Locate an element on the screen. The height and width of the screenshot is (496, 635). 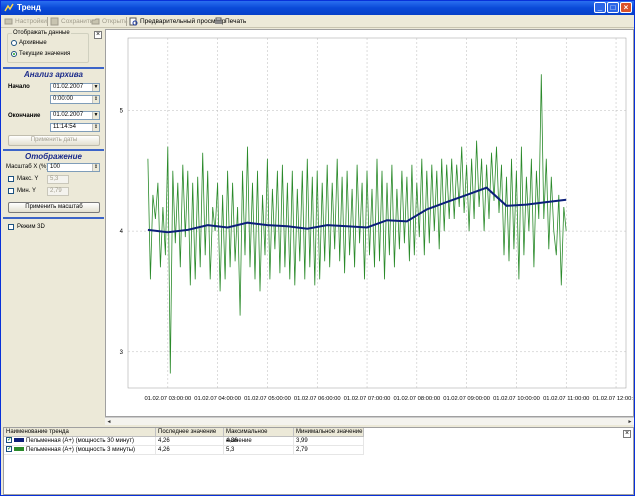
x-tick-label: 01.02.07 10:00:00 is located at coordinates (516, 399).